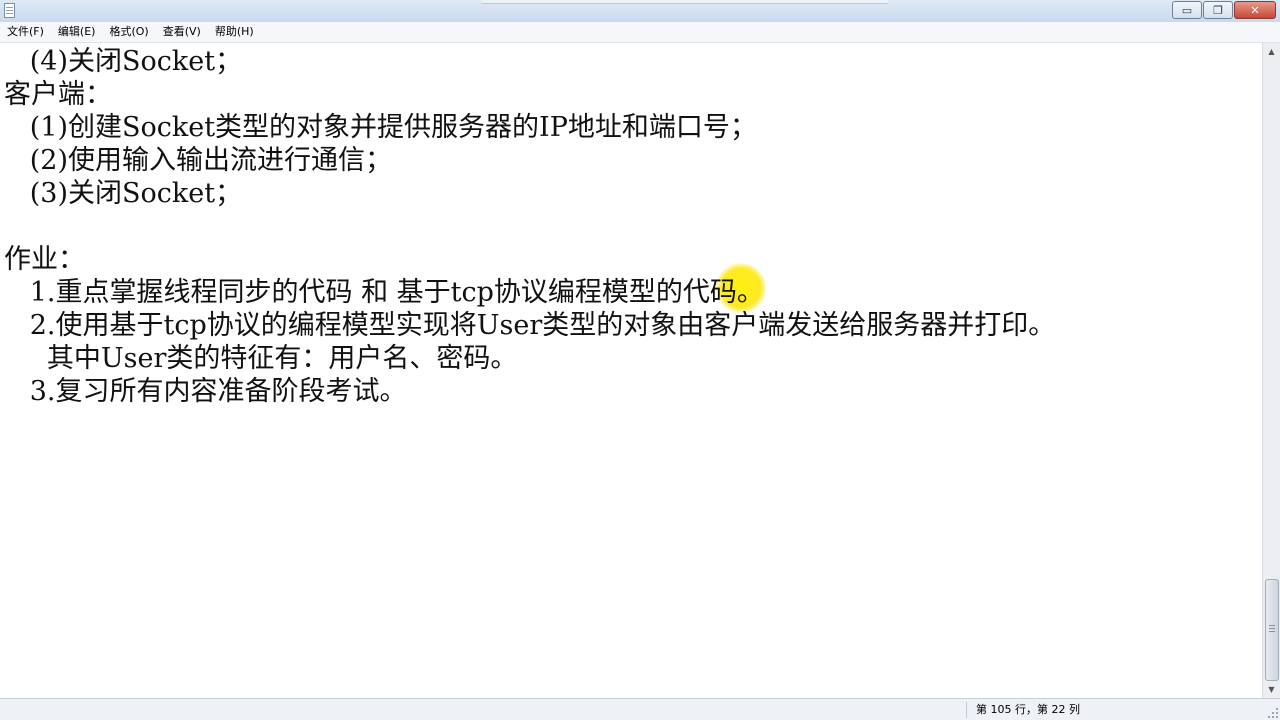 The height and width of the screenshot is (721, 1280). I want to click on status-separator, so click(966, 710).